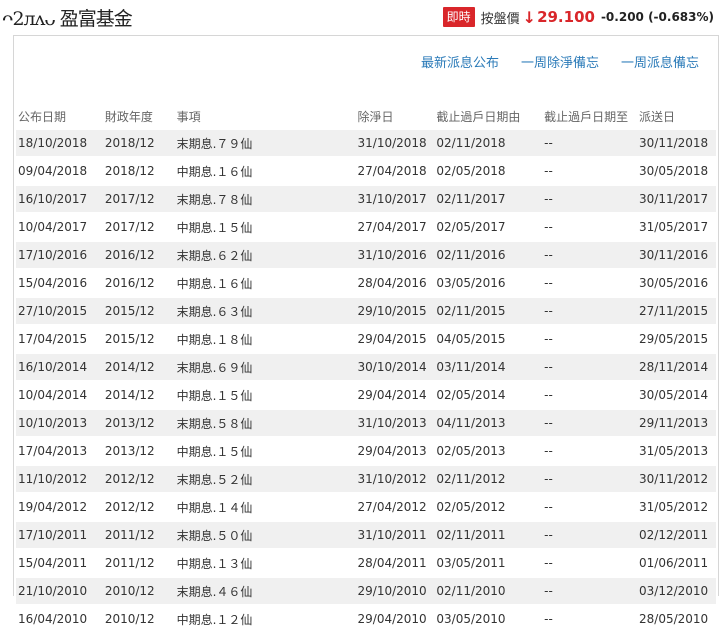 The image size is (720, 632). I want to click on cell-event: 中期息.１２仙, so click(267, 618).